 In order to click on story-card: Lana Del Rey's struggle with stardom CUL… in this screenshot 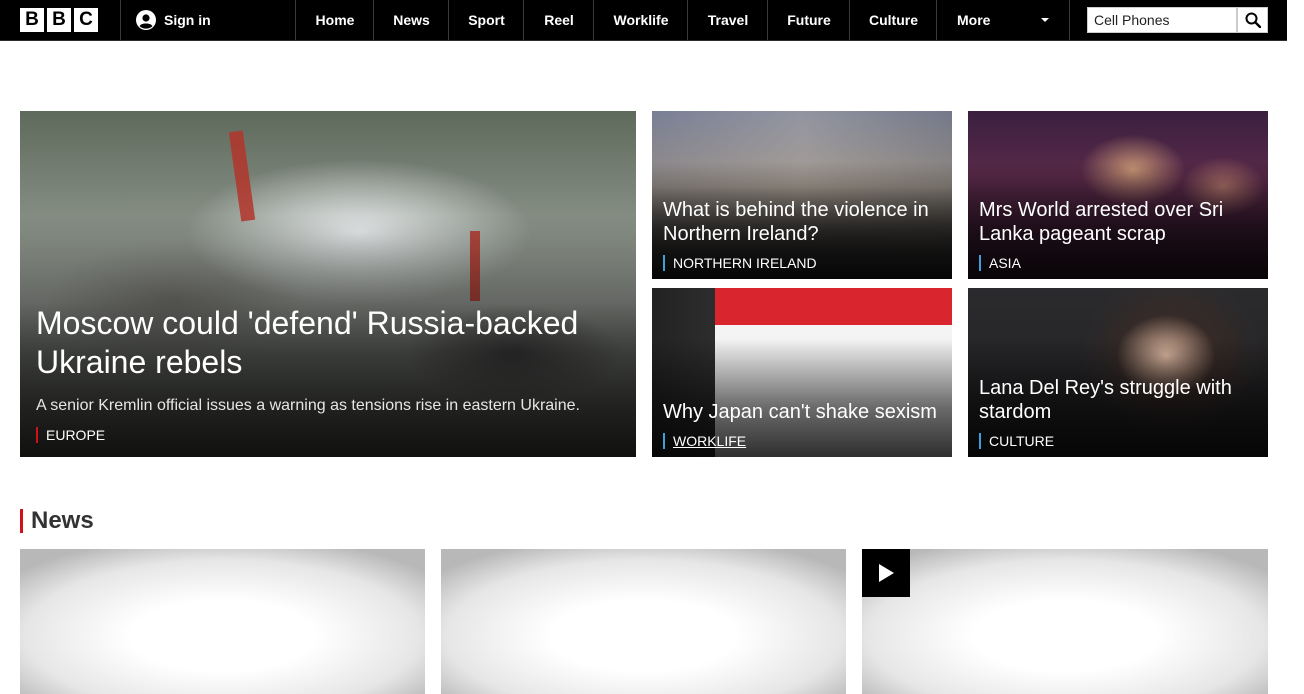, I will do `click(1118, 372)`.